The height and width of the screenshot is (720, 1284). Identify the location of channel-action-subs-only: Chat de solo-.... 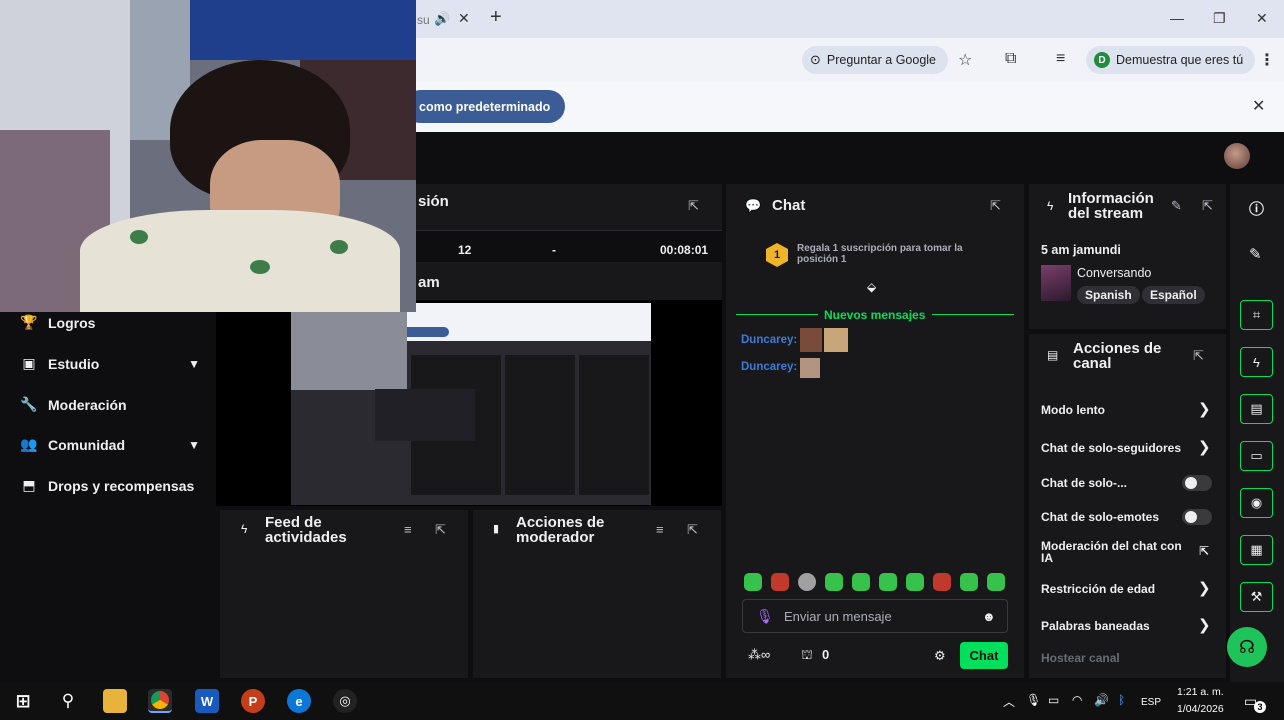
(1084, 483).